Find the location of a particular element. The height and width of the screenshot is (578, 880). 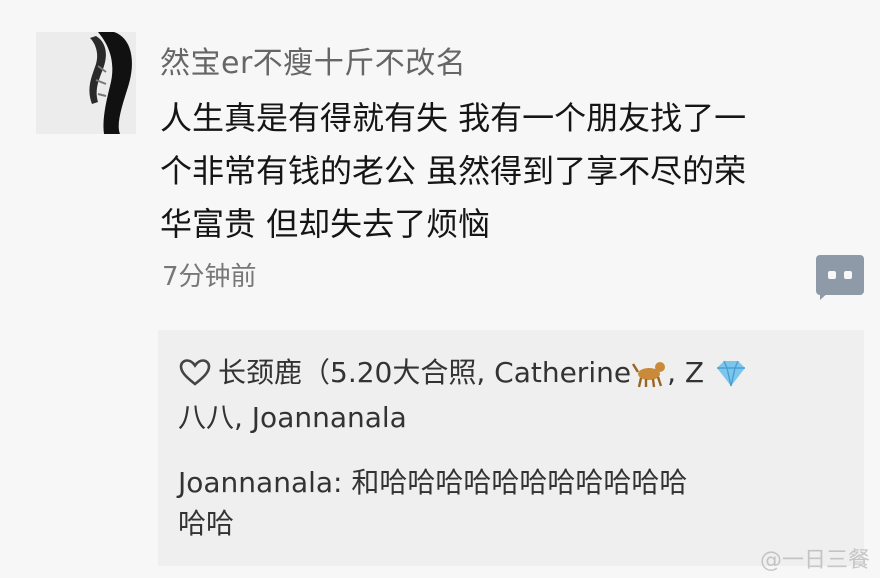

reply-line: Joannanala: 和哈哈哈哈哈哈哈哈哈哈哈 is located at coordinates (433, 482).